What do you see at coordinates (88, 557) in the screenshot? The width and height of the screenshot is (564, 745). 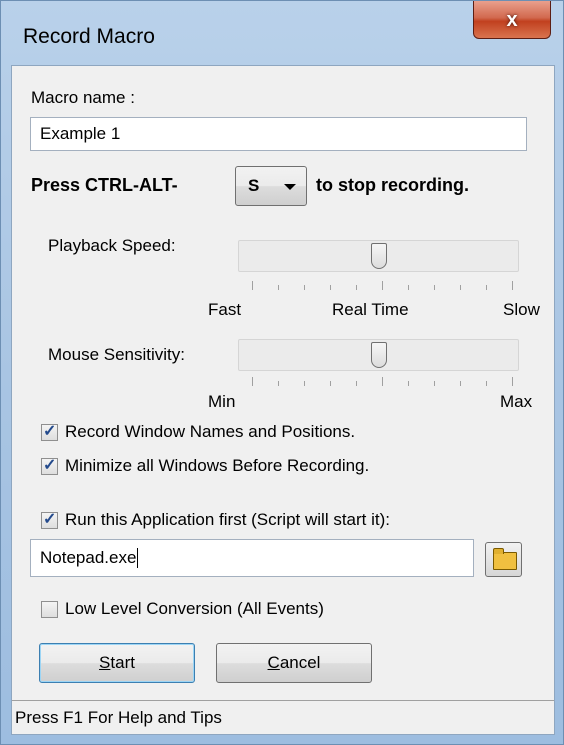 I see `application-path-value: Notepad.exe` at bounding box center [88, 557].